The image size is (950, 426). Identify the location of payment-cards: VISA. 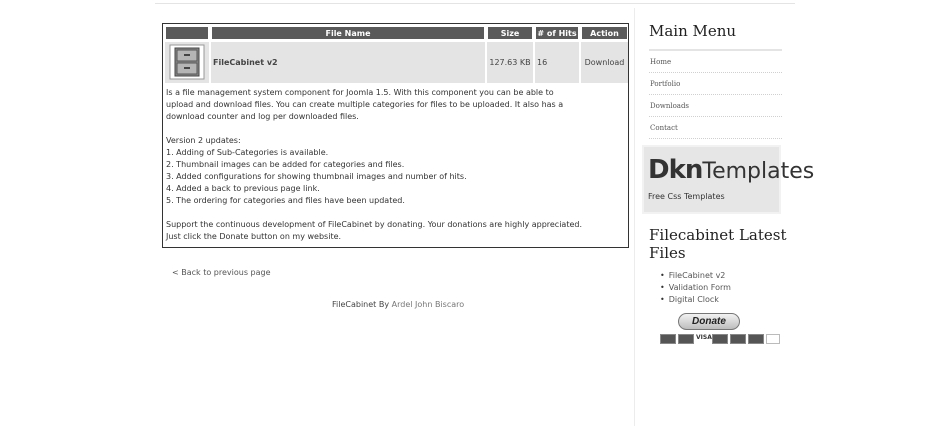
(720, 339).